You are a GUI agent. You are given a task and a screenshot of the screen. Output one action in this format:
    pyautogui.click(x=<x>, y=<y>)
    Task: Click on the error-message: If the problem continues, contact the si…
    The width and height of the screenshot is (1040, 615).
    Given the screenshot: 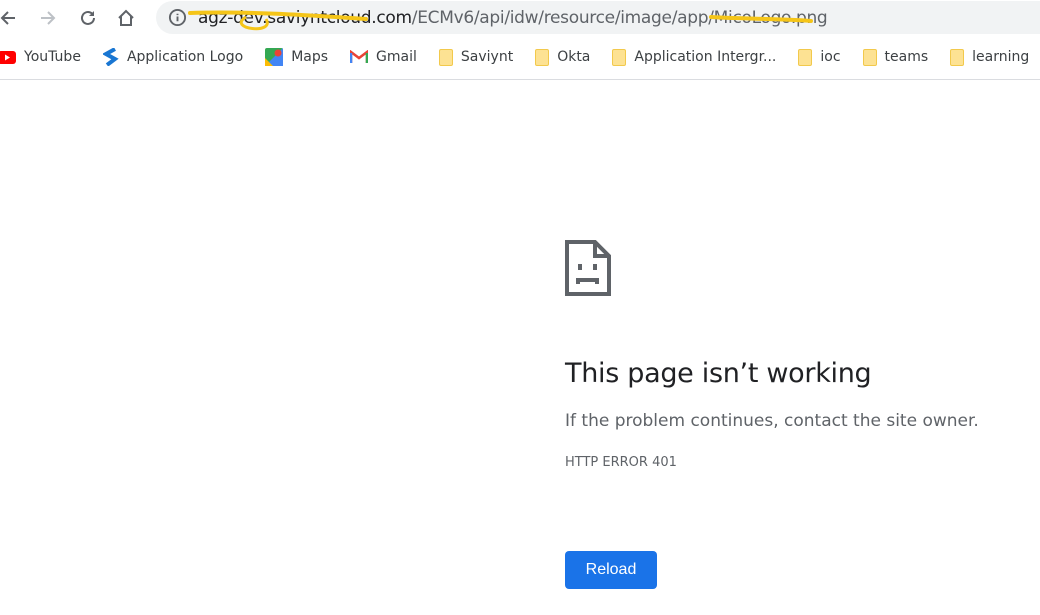 What is the action you would take?
    pyautogui.click(x=772, y=421)
    